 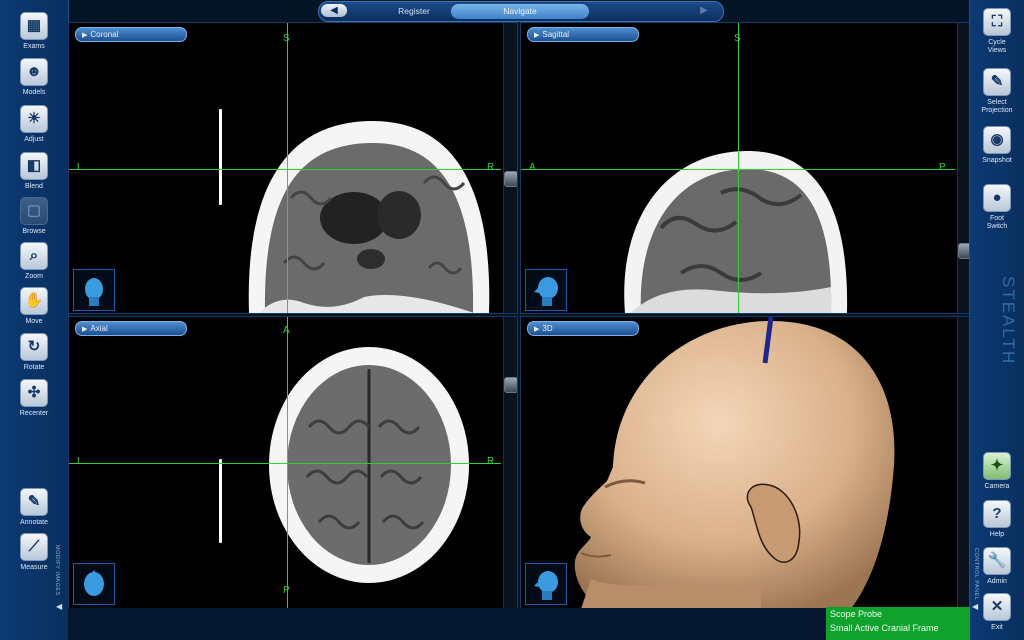 I want to click on measure-button: ⟋ Measure, so click(x=34, y=552).